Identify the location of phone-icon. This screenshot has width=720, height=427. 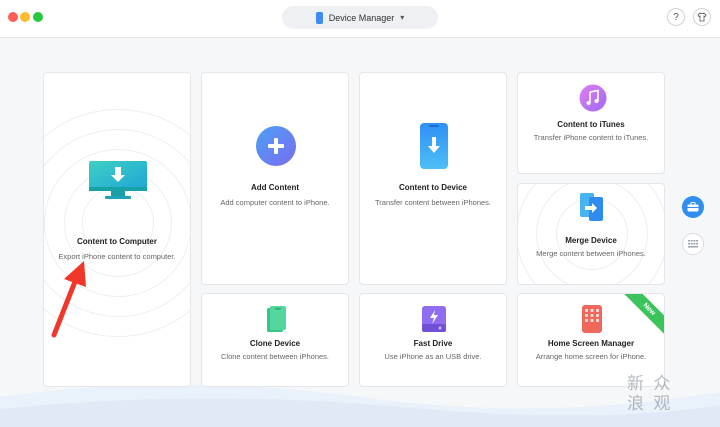
(319, 17).